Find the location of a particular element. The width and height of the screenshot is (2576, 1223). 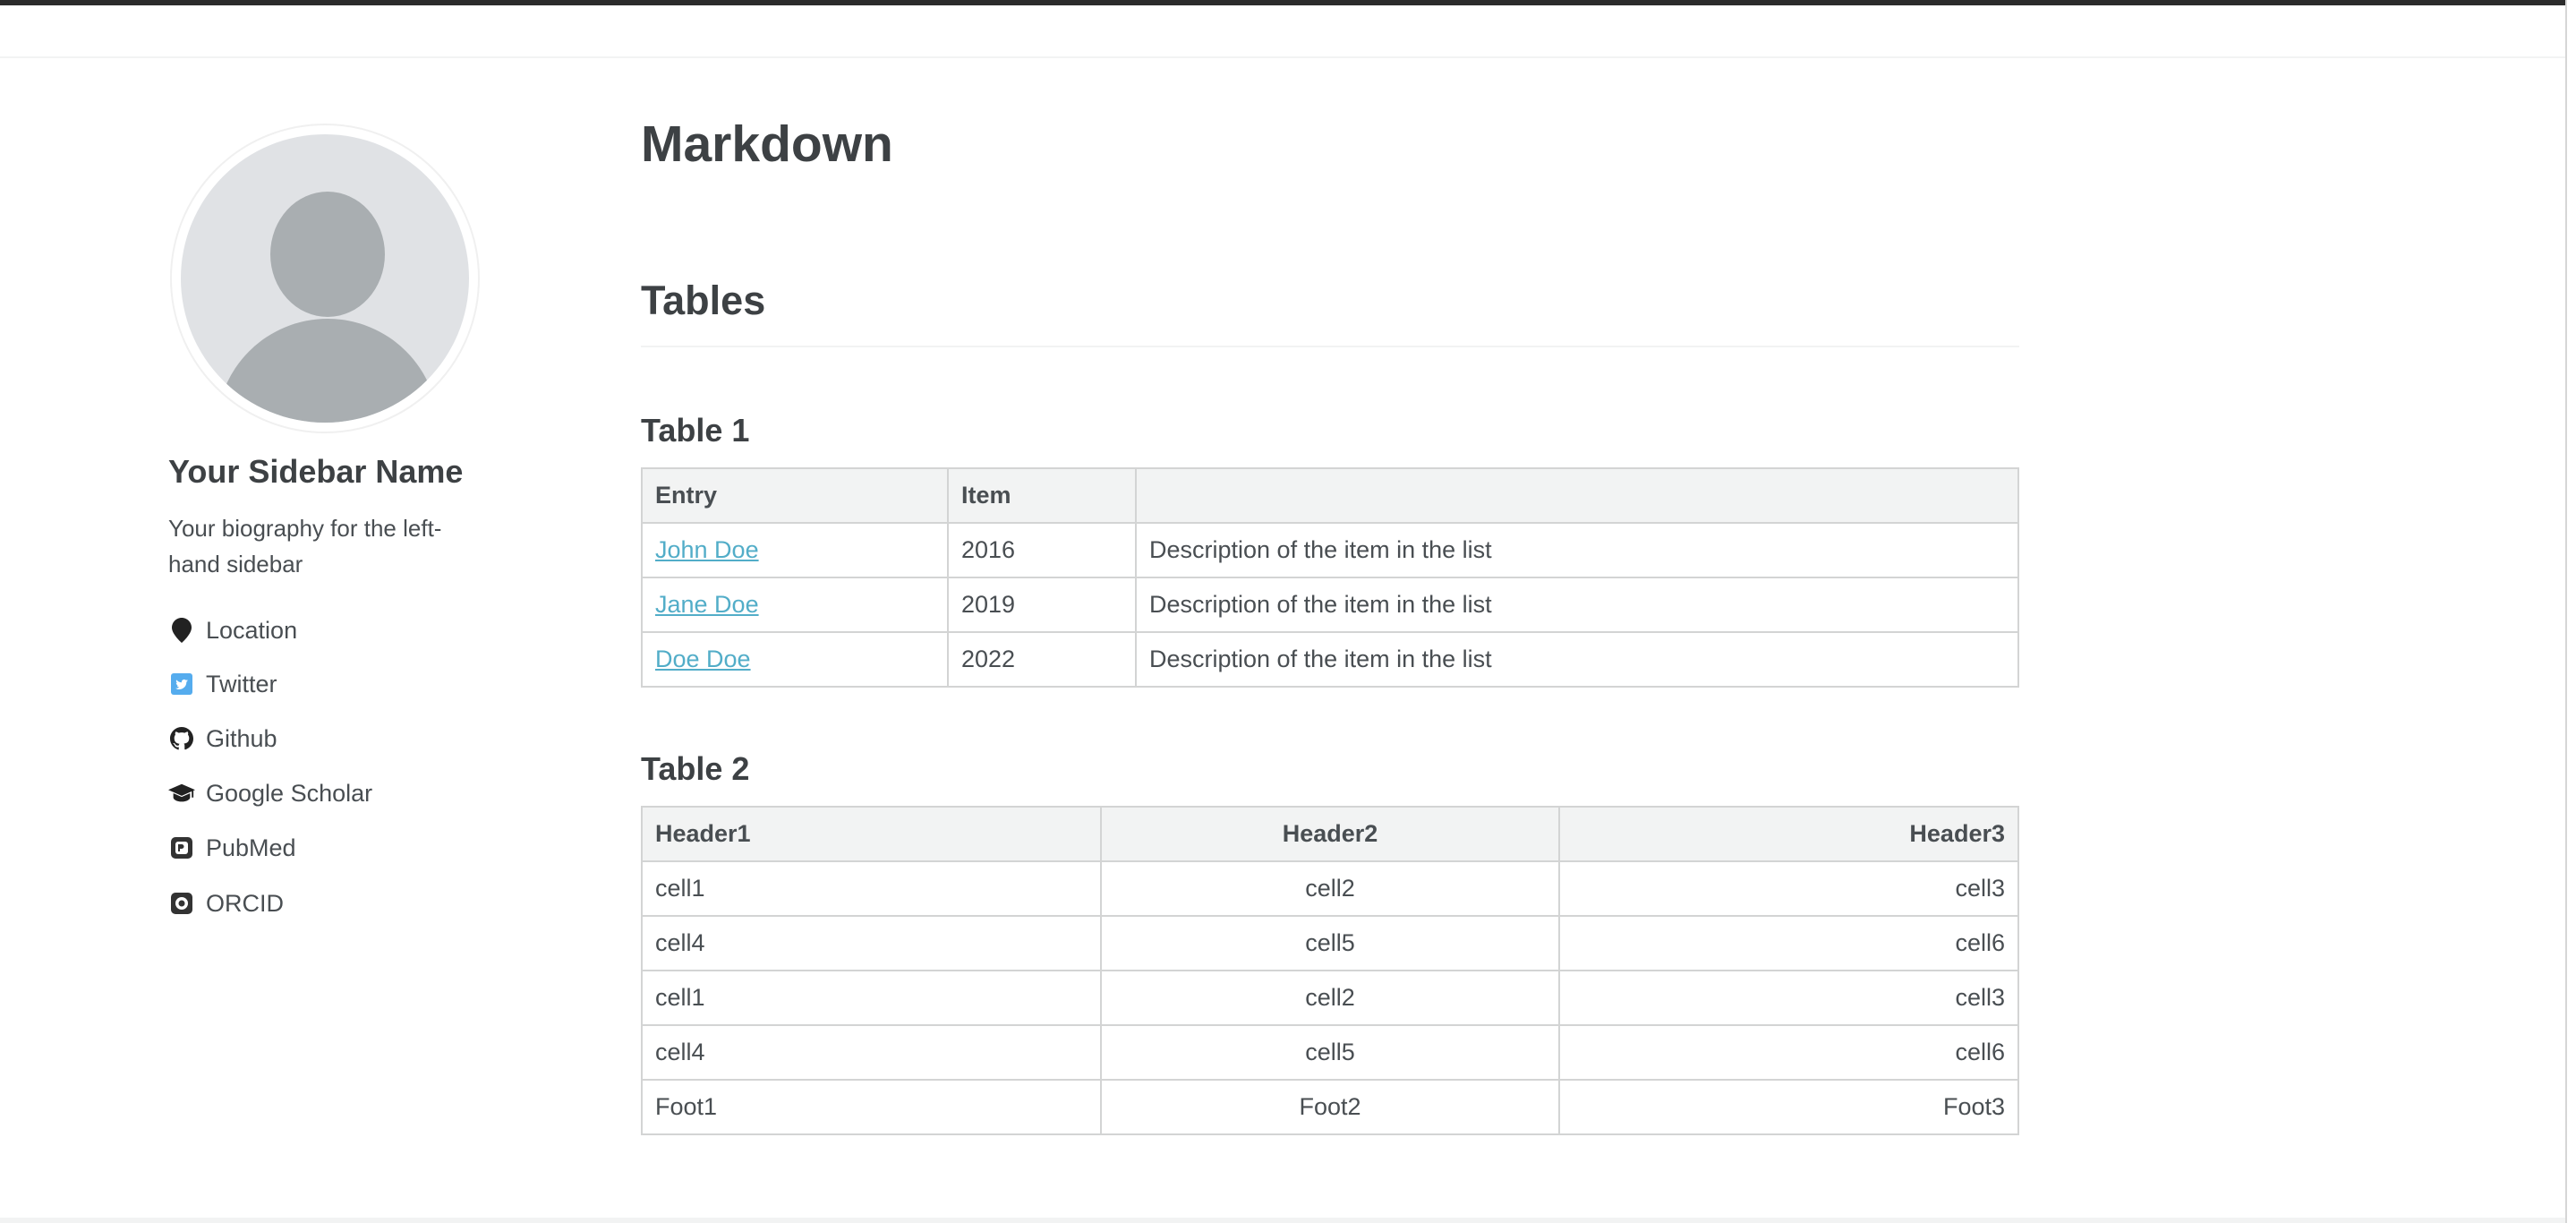

sidebar-link-google-scholar: Google Scholar is located at coordinates (270, 793).